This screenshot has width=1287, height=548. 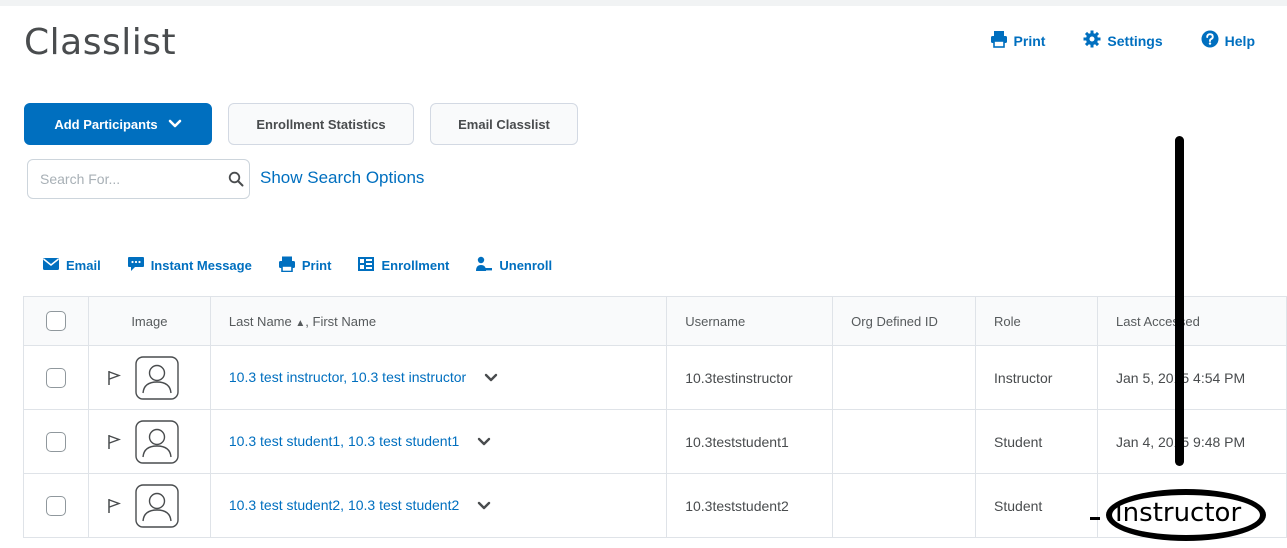 I want to click on header-role: Role, so click(x=1037, y=321).